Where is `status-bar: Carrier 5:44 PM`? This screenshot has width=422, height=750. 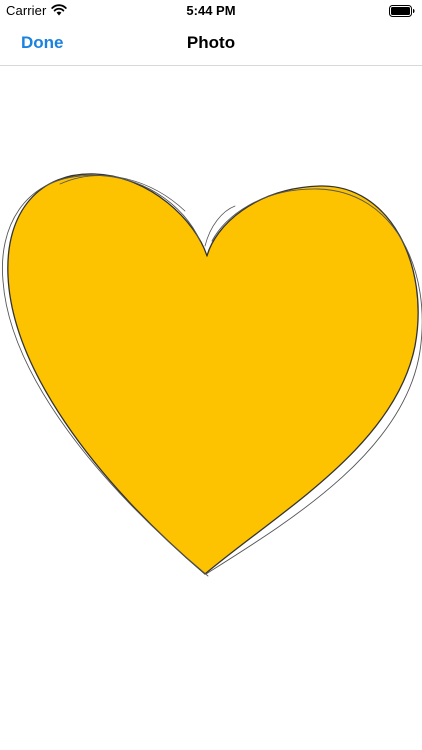
status-bar: Carrier 5:44 PM is located at coordinates (211, 11).